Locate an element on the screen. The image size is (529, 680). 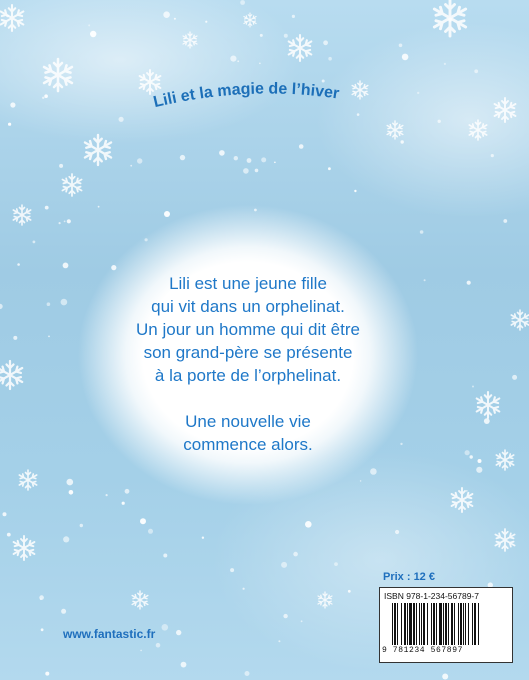
price-label: Prix : 12 € is located at coordinates (409, 577).